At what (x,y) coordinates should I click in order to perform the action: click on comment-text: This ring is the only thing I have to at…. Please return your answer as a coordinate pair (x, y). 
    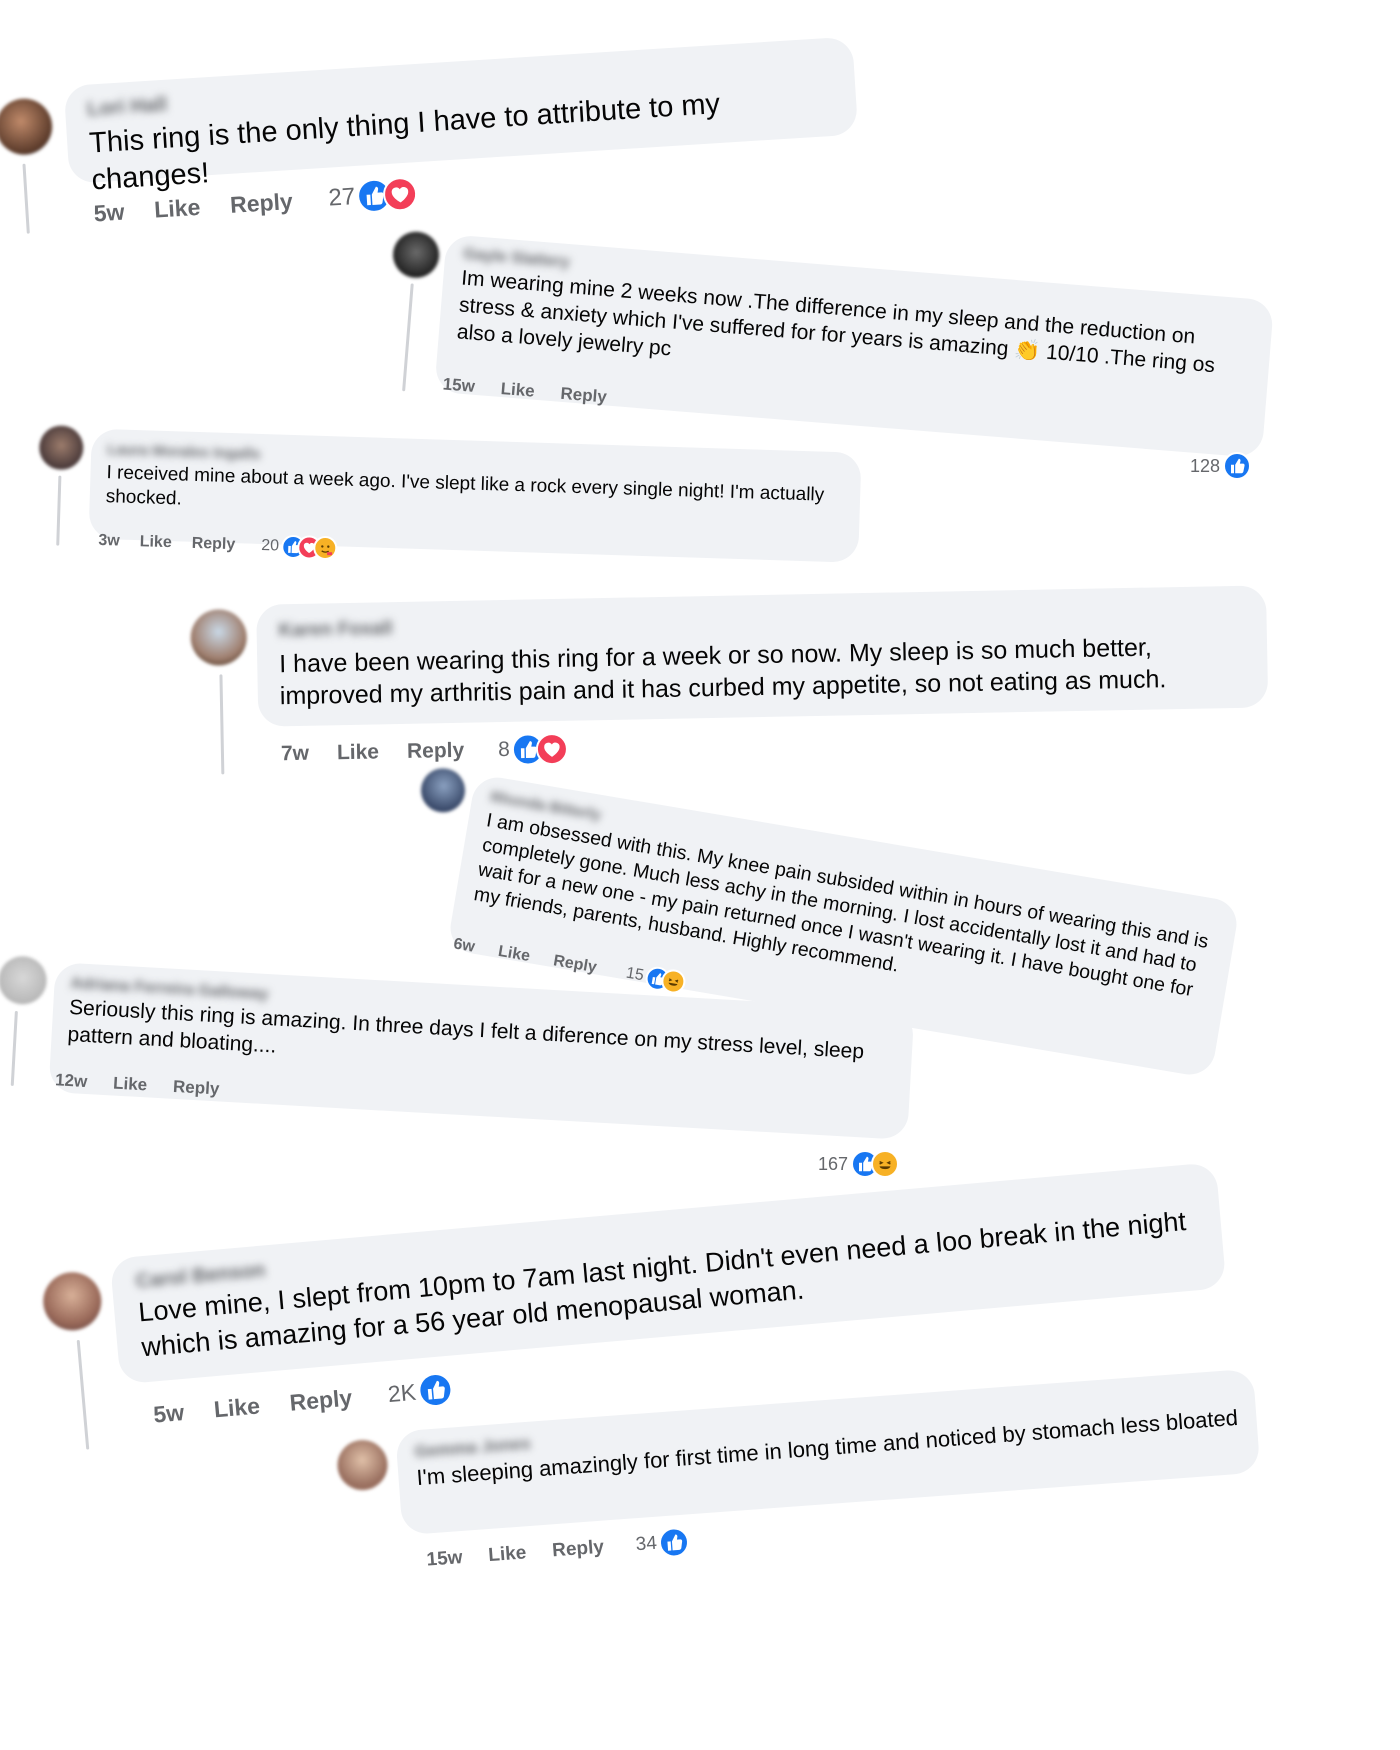
    Looking at the image, I should click on (404, 142).